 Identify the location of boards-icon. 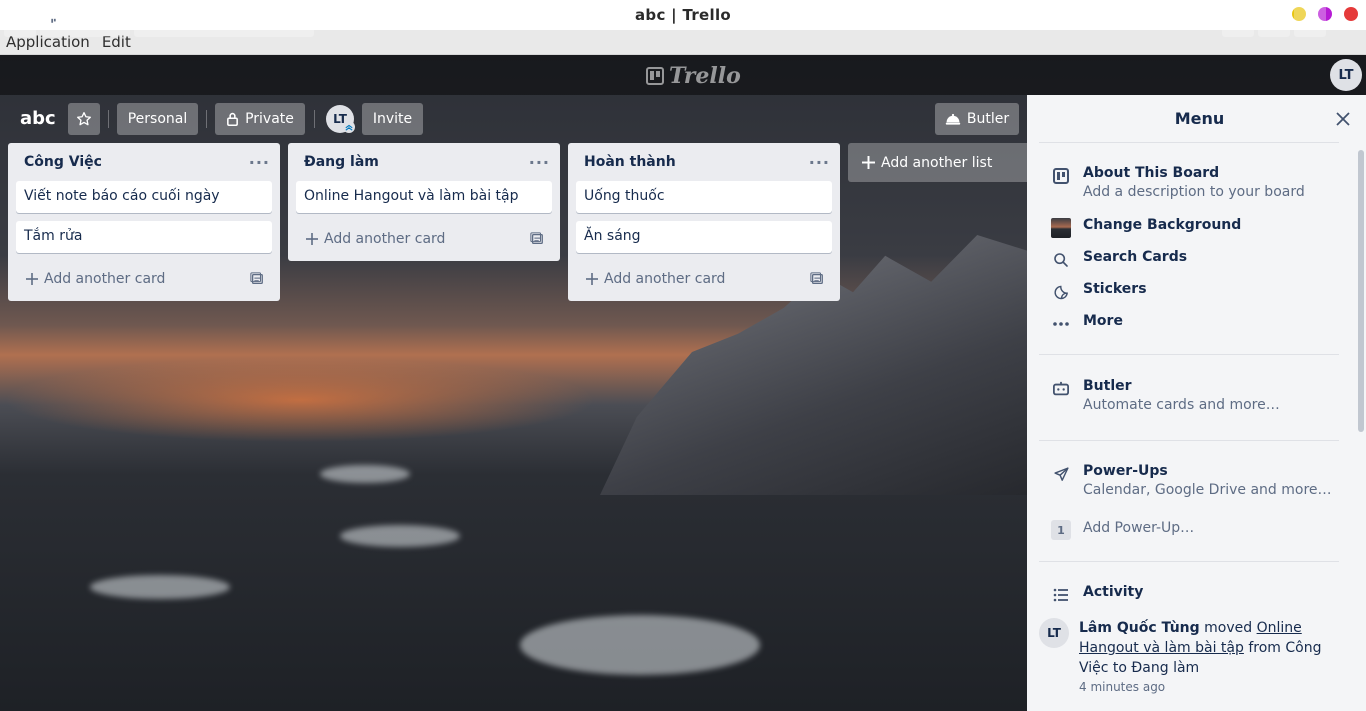
(53, 21).